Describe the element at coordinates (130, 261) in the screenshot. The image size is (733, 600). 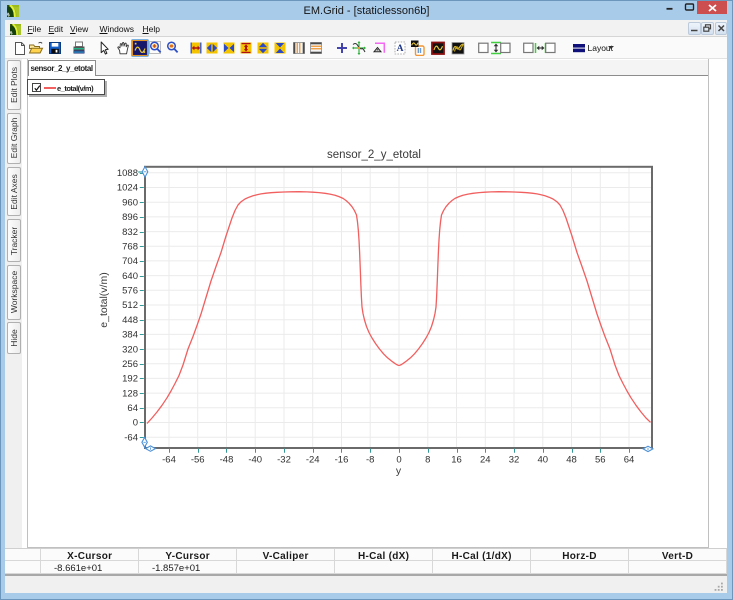
I see `svg-text: 704` at that location.